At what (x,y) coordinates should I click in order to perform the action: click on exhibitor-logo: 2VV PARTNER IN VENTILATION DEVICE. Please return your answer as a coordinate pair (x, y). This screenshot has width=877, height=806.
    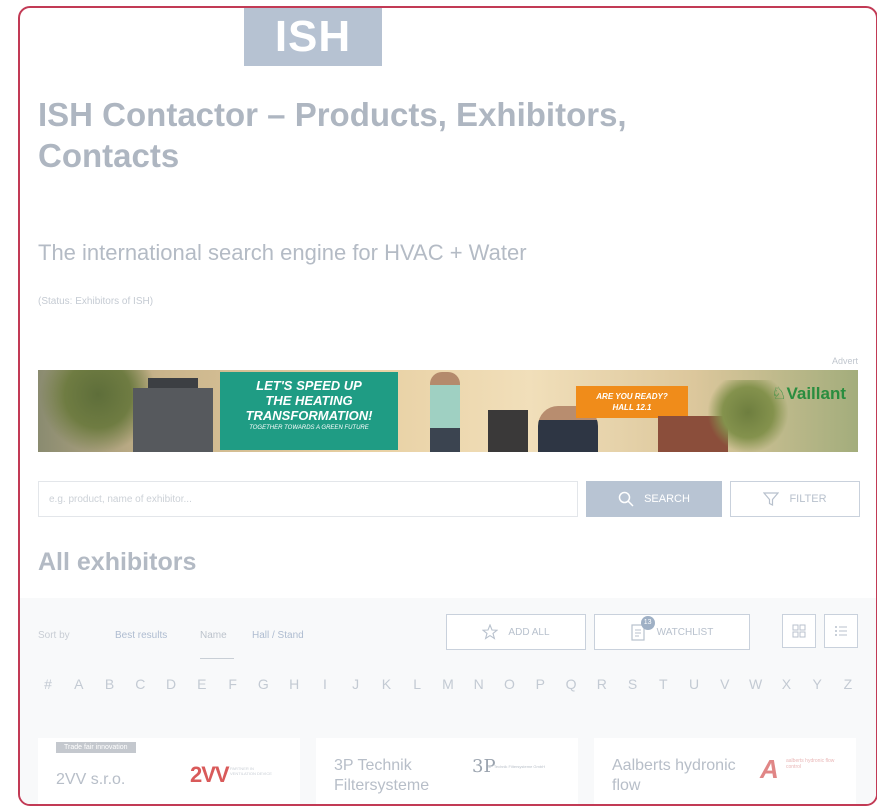
    Looking at the image, I should click on (237, 777).